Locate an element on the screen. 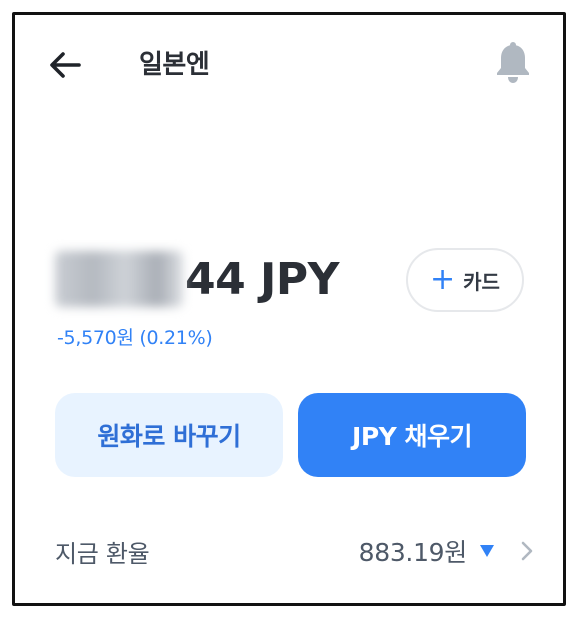  exchange-rate-label: 지금 환율 is located at coordinates (102, 553).